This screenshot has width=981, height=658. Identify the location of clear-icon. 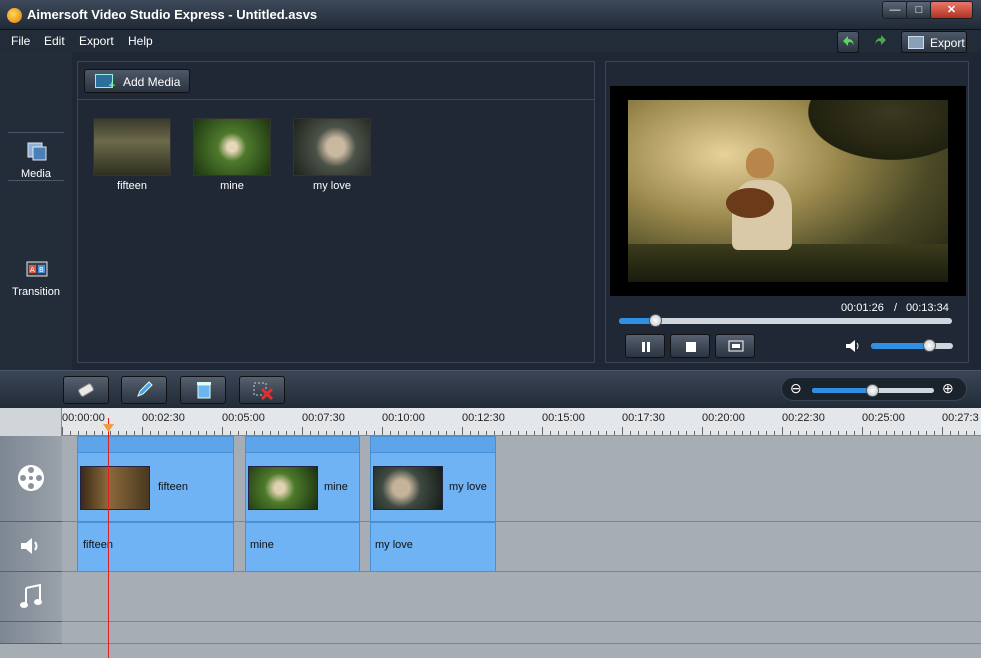
(263, 391).